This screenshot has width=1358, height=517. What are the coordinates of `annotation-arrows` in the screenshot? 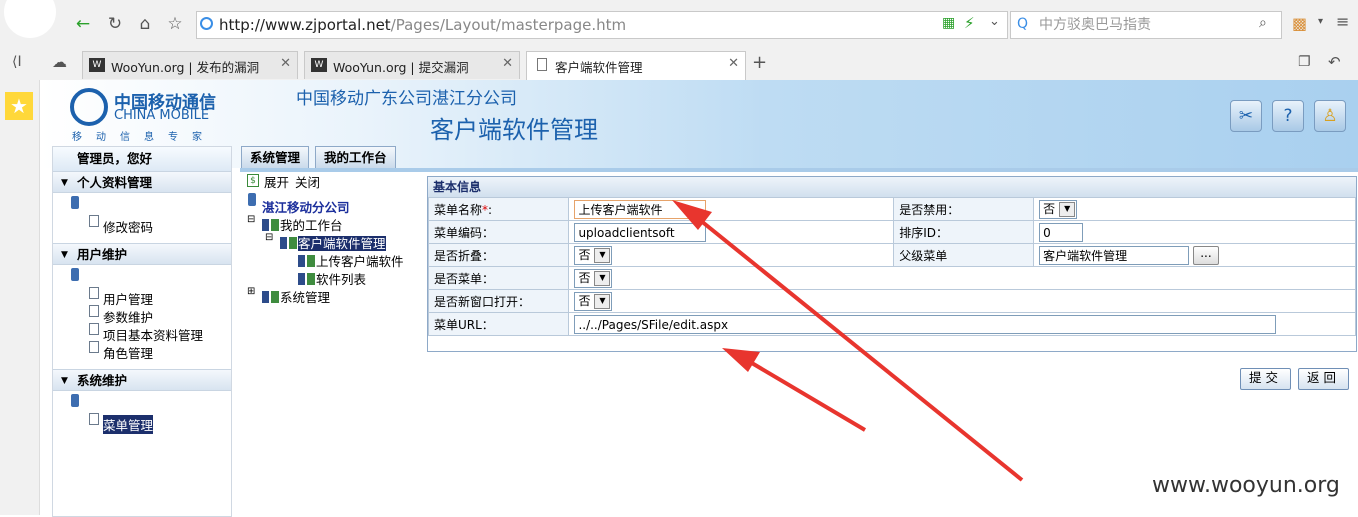 It's located at (848, 341).